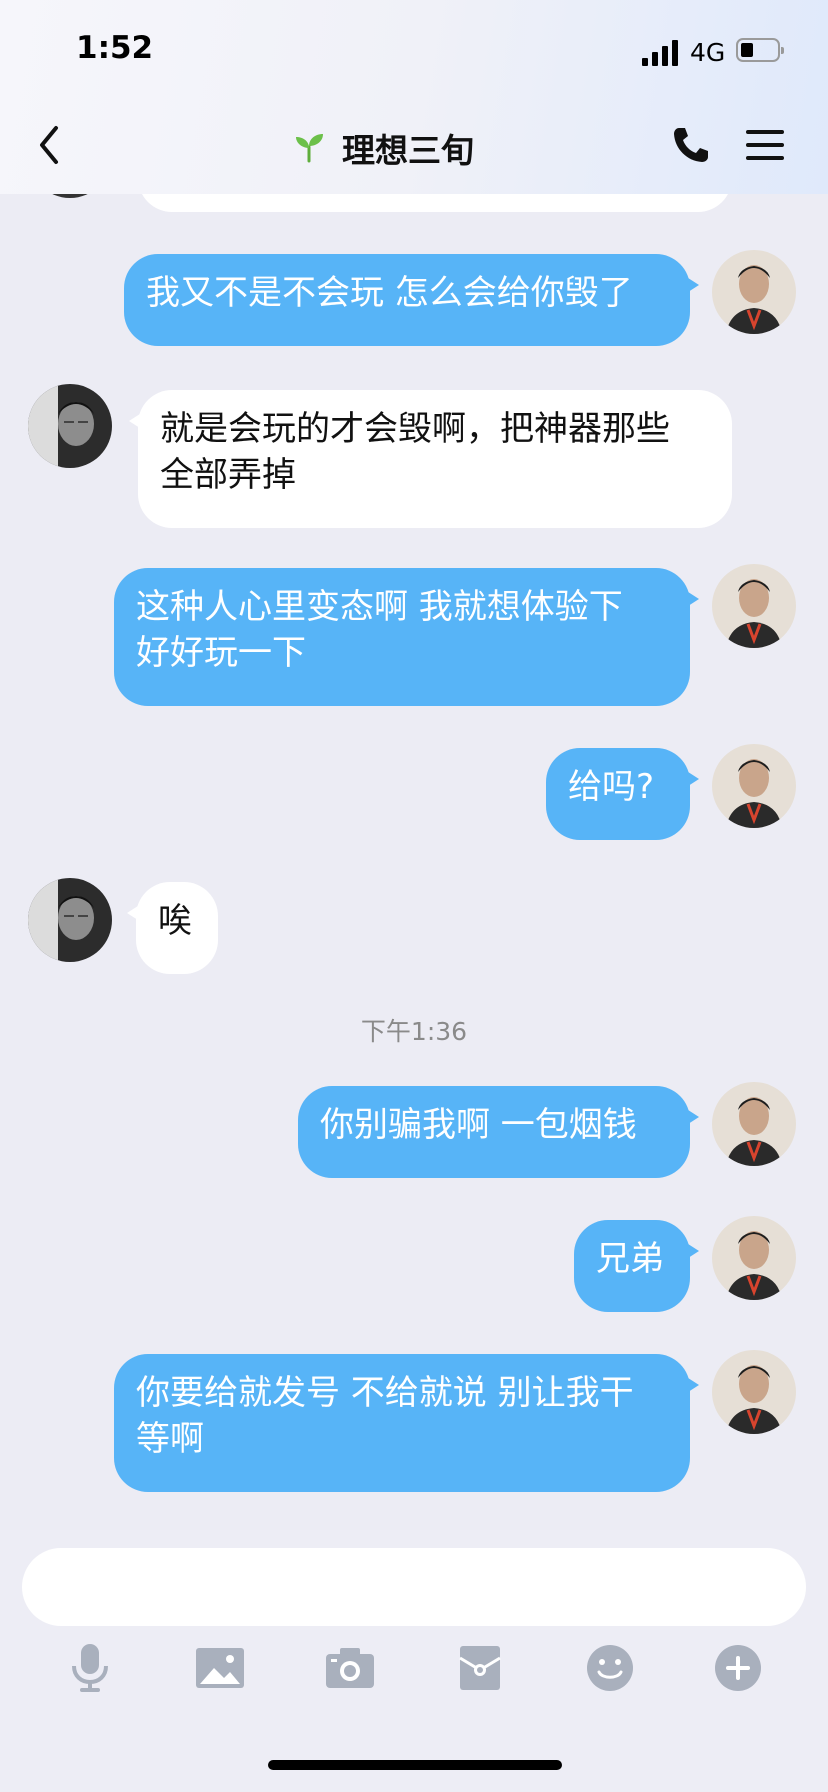 The width and height of the screenshot is (828, 1792). I want to click on battery-icon, so click(760, 50).